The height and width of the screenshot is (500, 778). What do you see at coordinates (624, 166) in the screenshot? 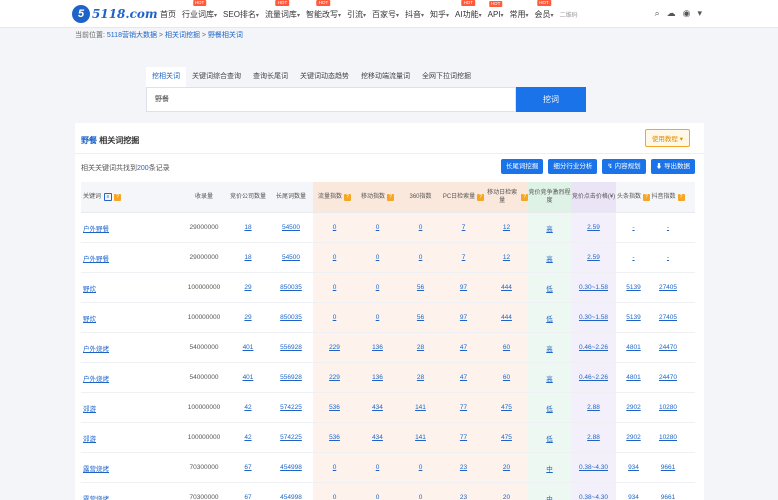
I see `content-plan-button: ↯ 内容规划` at bounding box center [624, 166].